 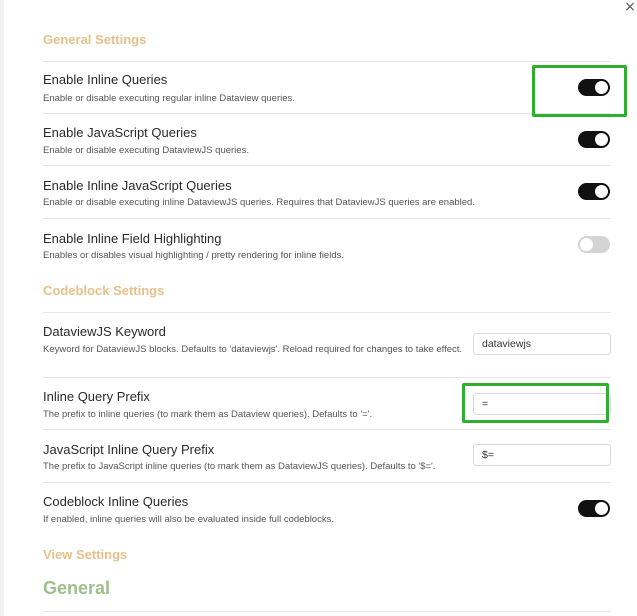 I want to click on section-heading-codeblock: Codeblock Settings, so click(x=104, y=290).